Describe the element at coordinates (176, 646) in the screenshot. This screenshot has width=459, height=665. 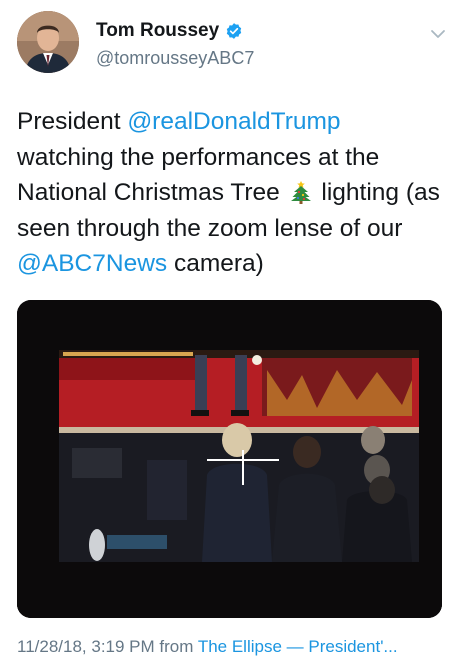
I see `from-label: from` at that location.